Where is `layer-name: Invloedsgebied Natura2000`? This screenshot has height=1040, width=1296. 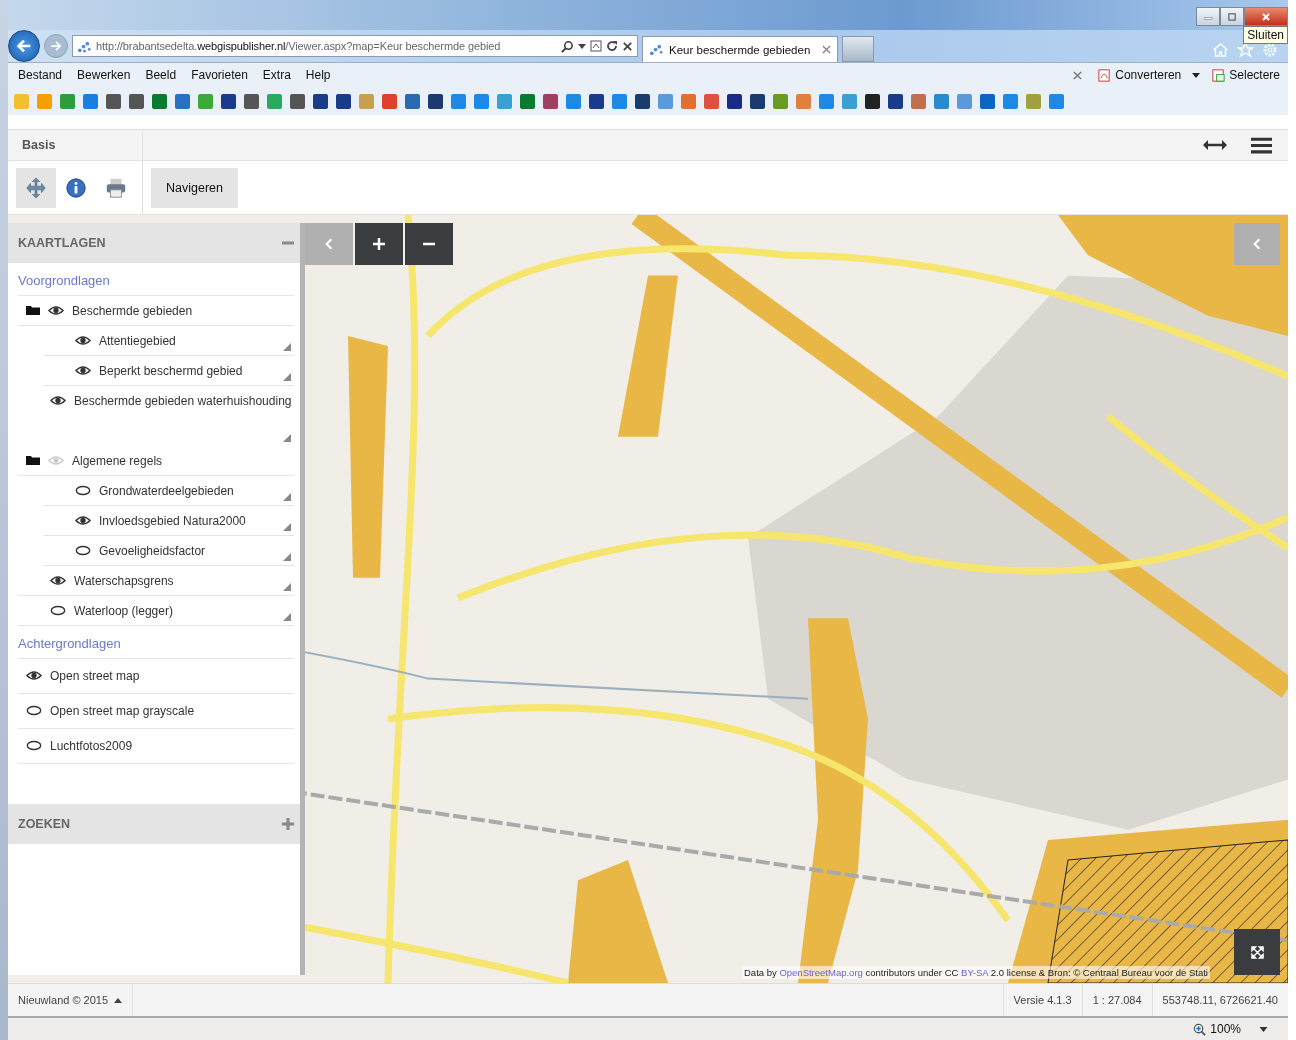 layer-name: Invloedsgebied Natura2000 is located at coordinates (172, 521).